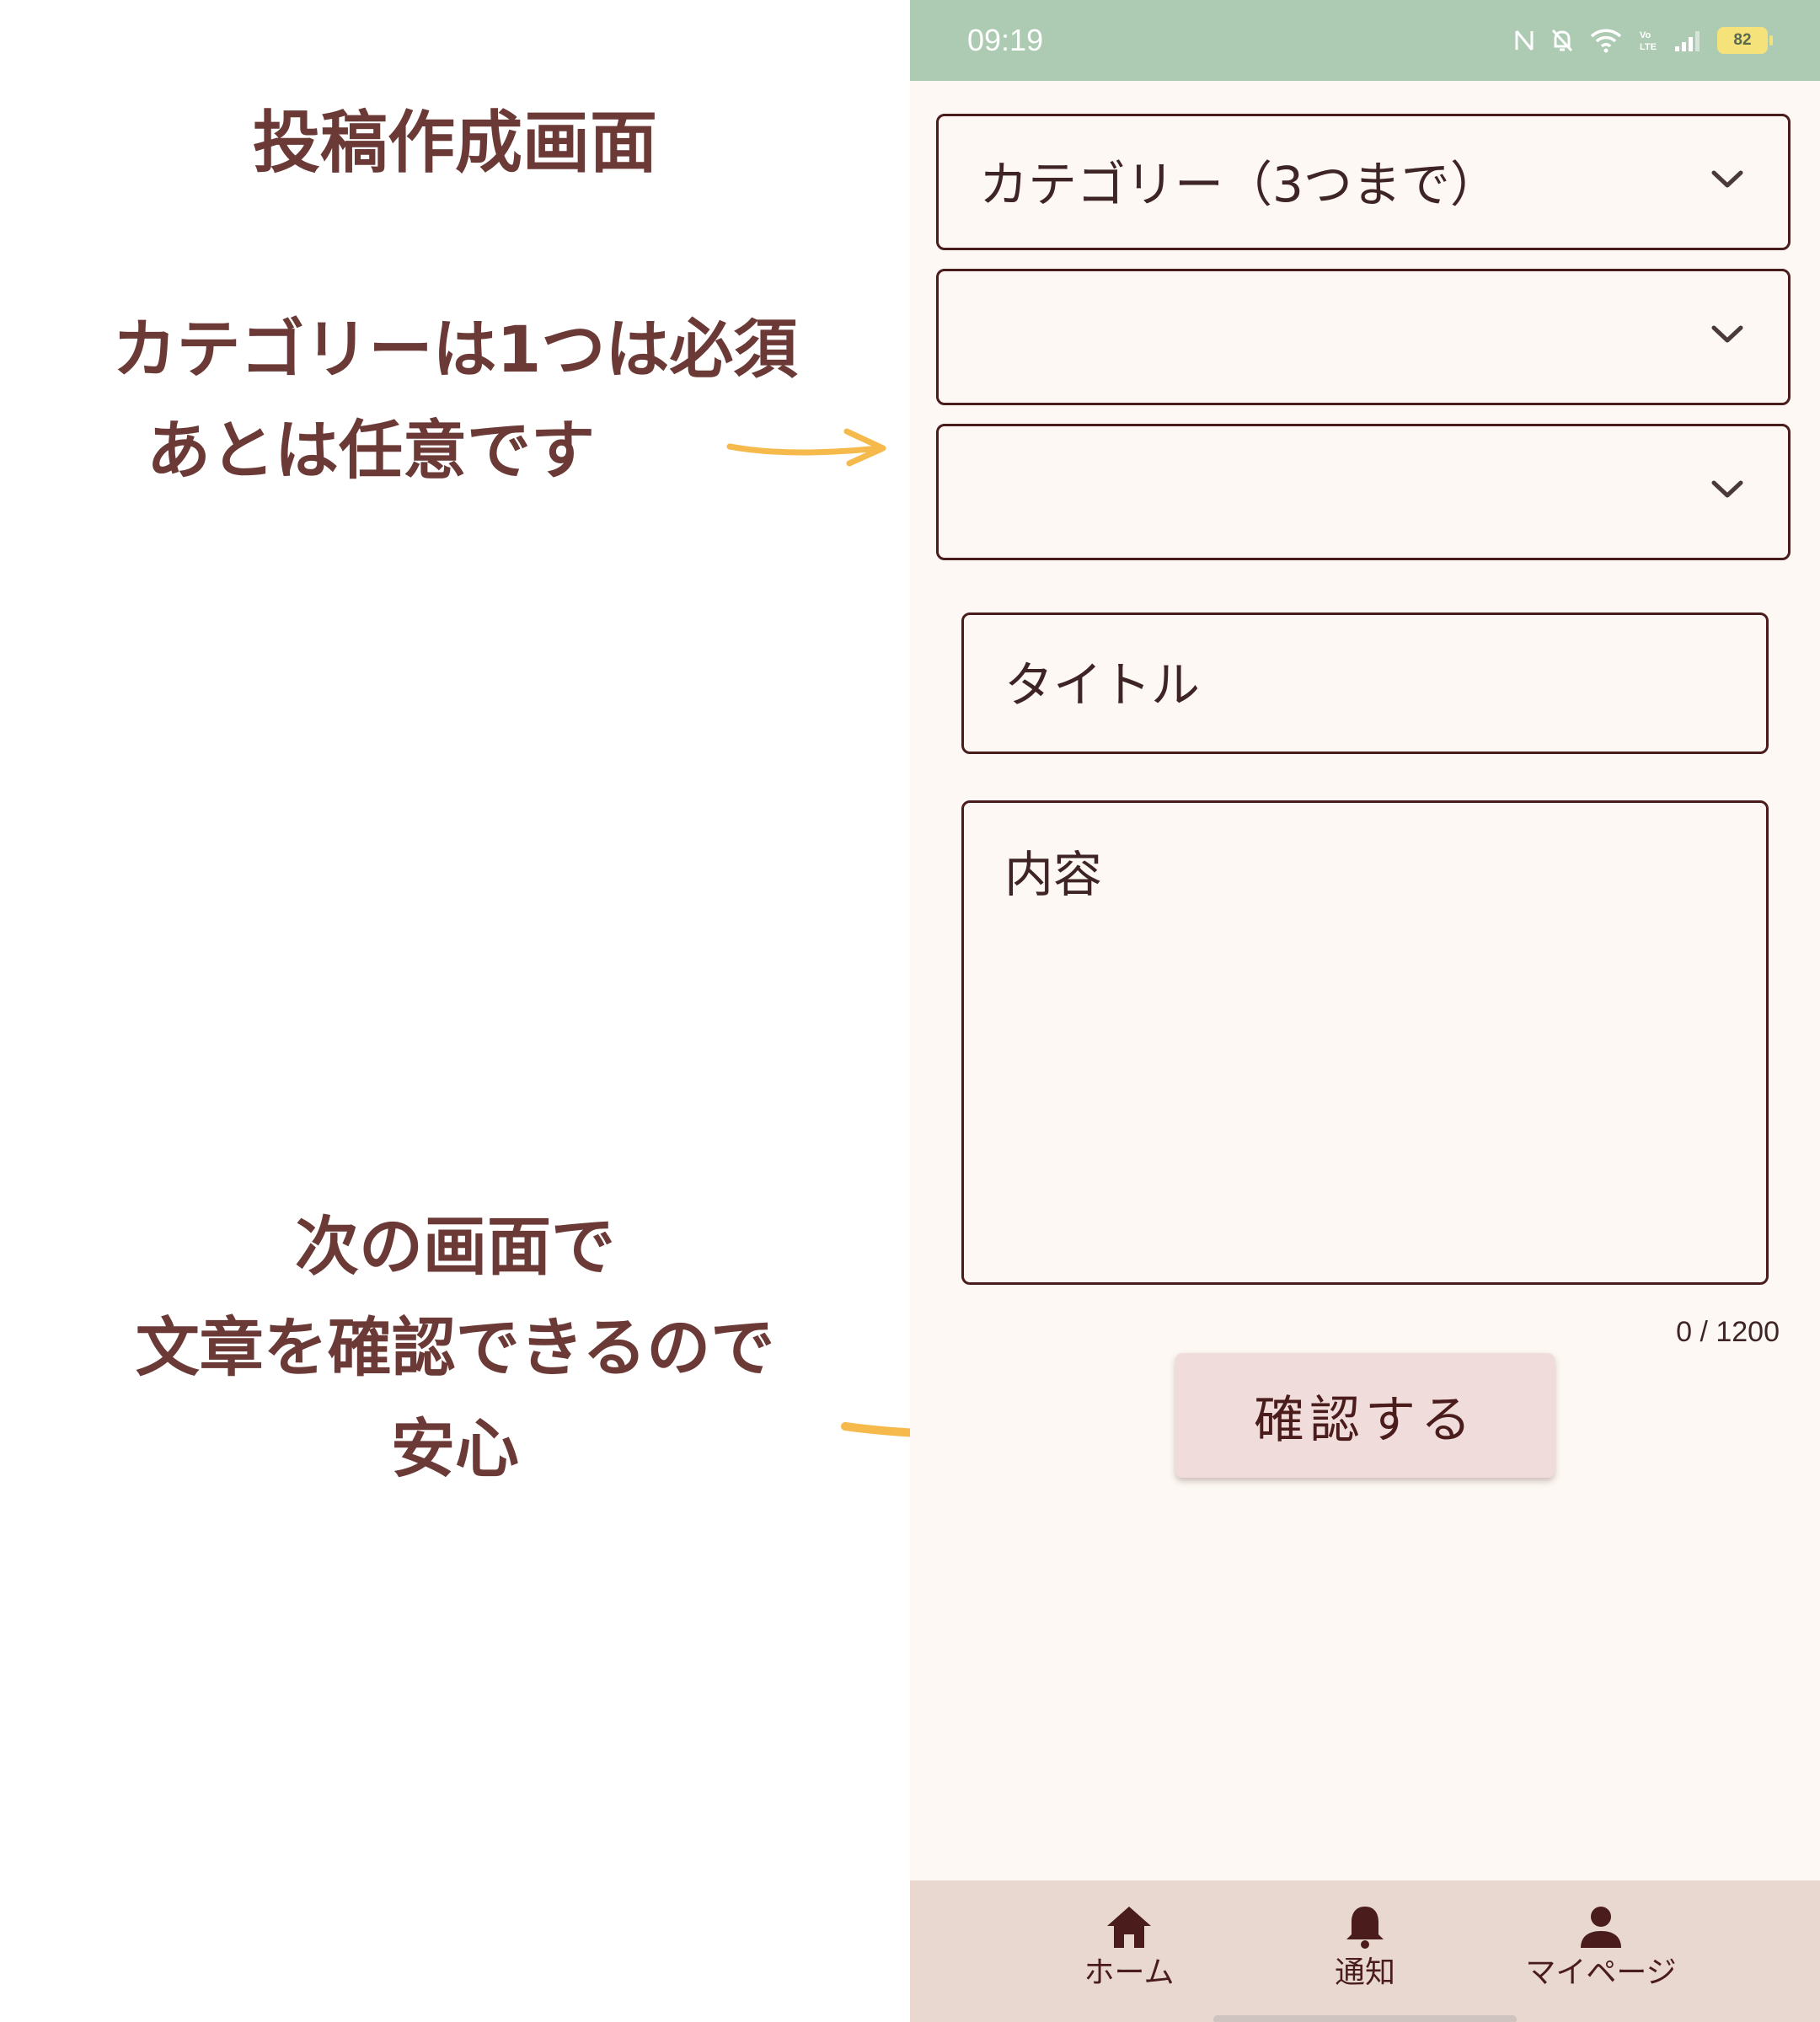 This screenshot has width=1820, height=2022. I want to click on bottom-navigation: ホーム 通知 マイページ, so click(1365, 1951).